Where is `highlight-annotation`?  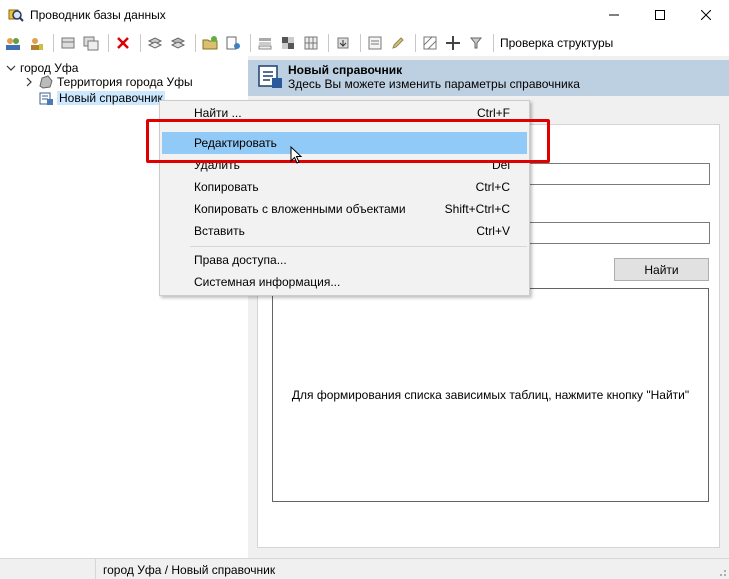
highlight-annotation is located at coordinates (348, 141).